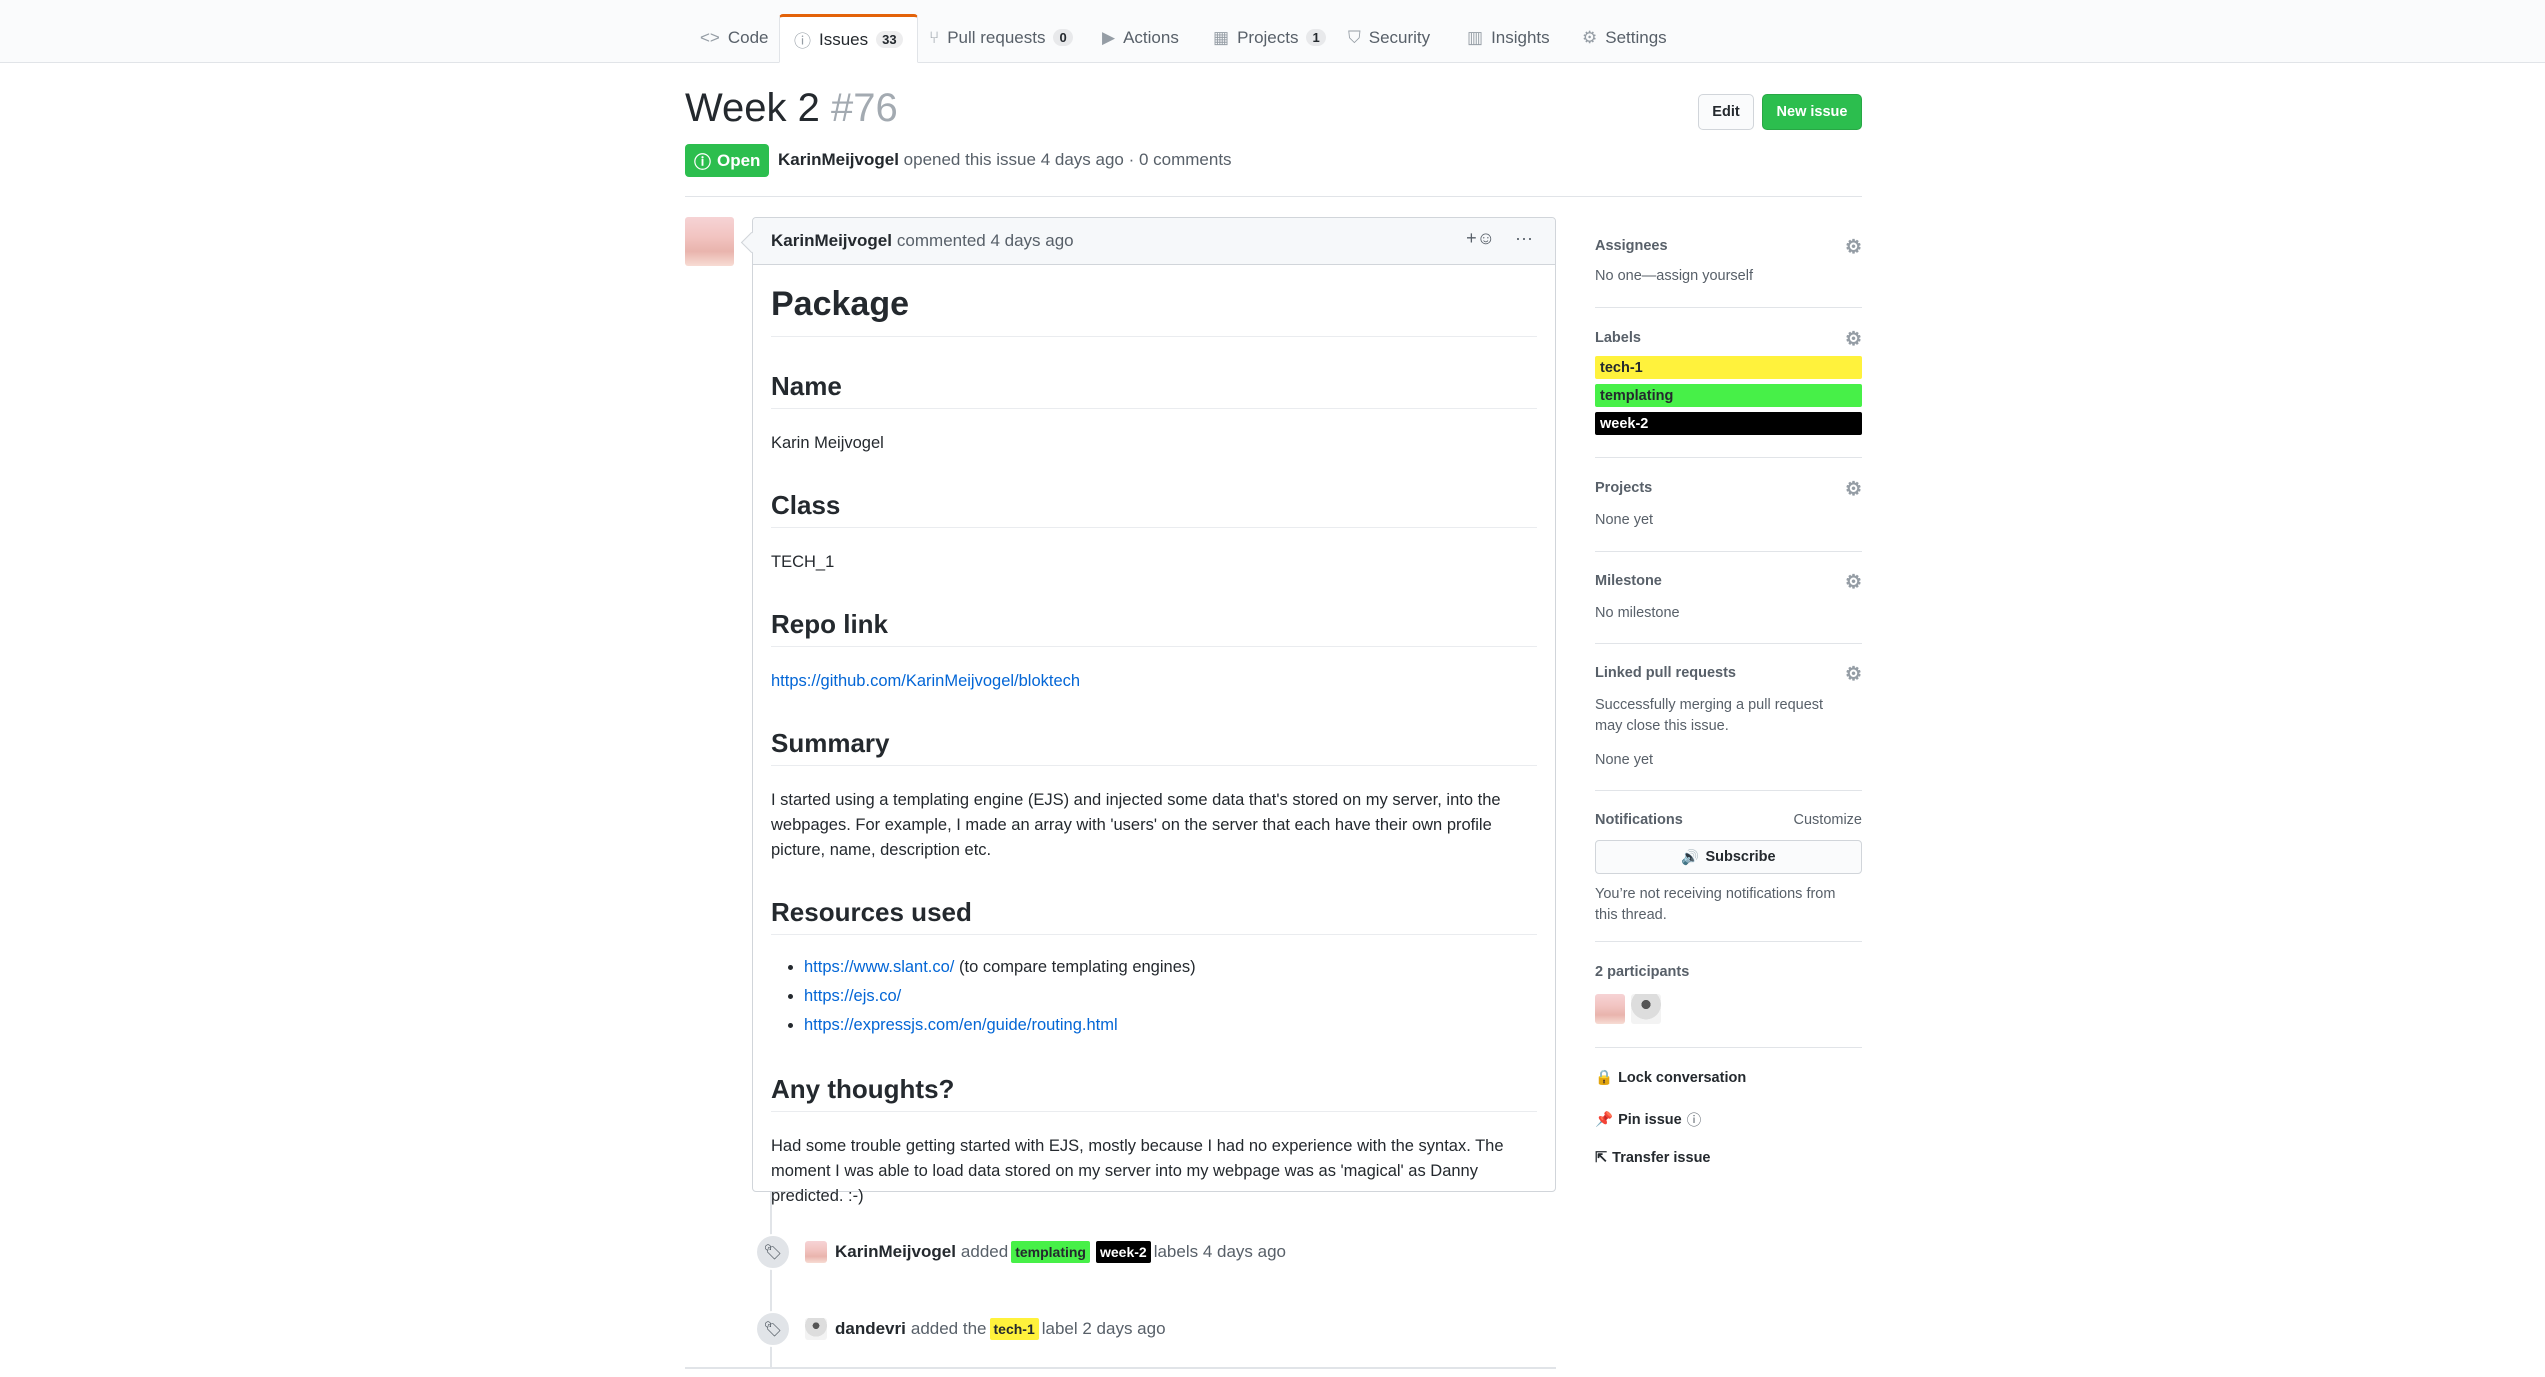 Image resolution: width=2545 pixels, height=1377 pixels. I want to click on event-action: added the, so click(948, 1328).